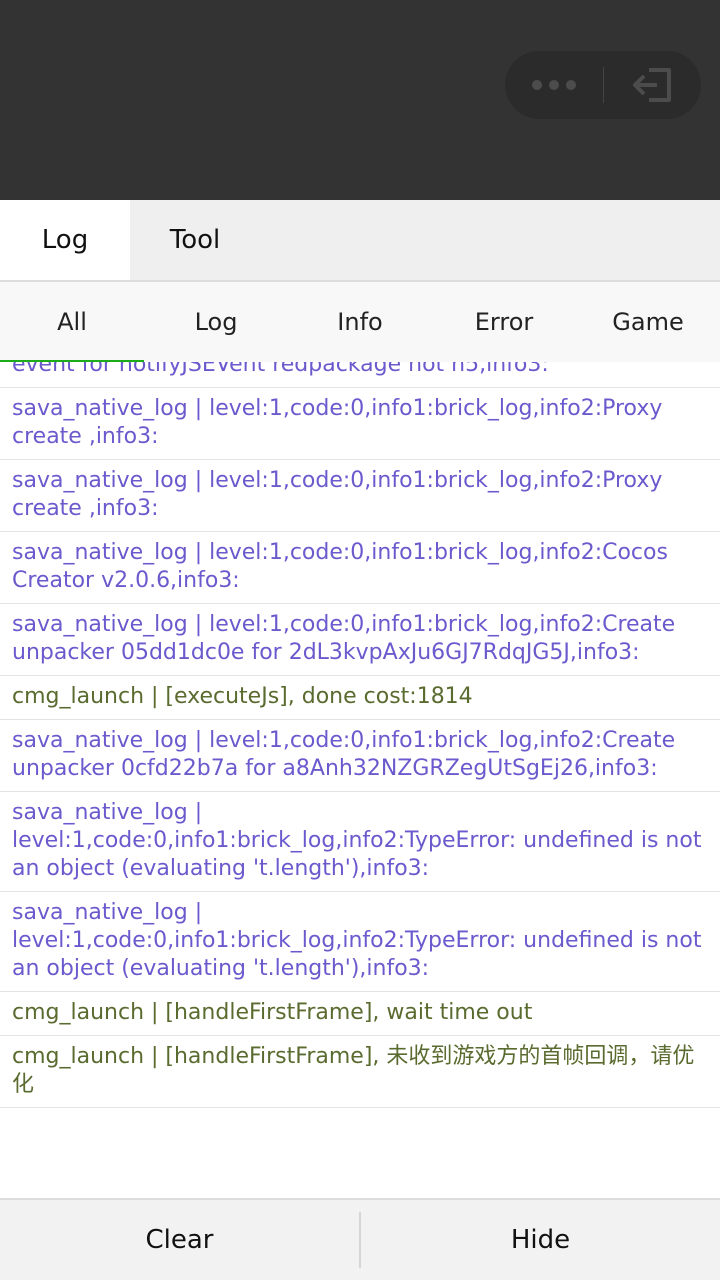  Describe the element at coordinates (195, 240) in the screenshot. I see `tab-tool: Tool` at that location.